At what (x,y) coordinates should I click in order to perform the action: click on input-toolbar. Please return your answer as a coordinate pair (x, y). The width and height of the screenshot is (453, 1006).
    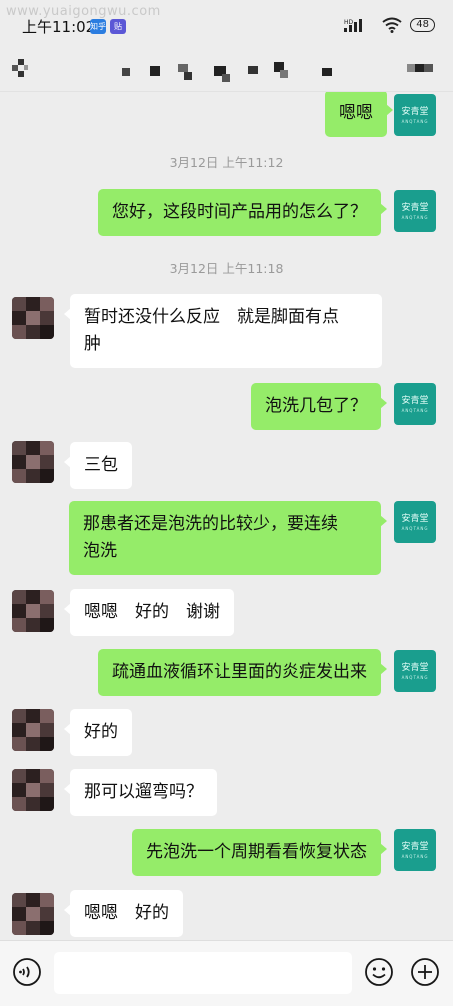
    Looking at the image, I should click on (226, 973).